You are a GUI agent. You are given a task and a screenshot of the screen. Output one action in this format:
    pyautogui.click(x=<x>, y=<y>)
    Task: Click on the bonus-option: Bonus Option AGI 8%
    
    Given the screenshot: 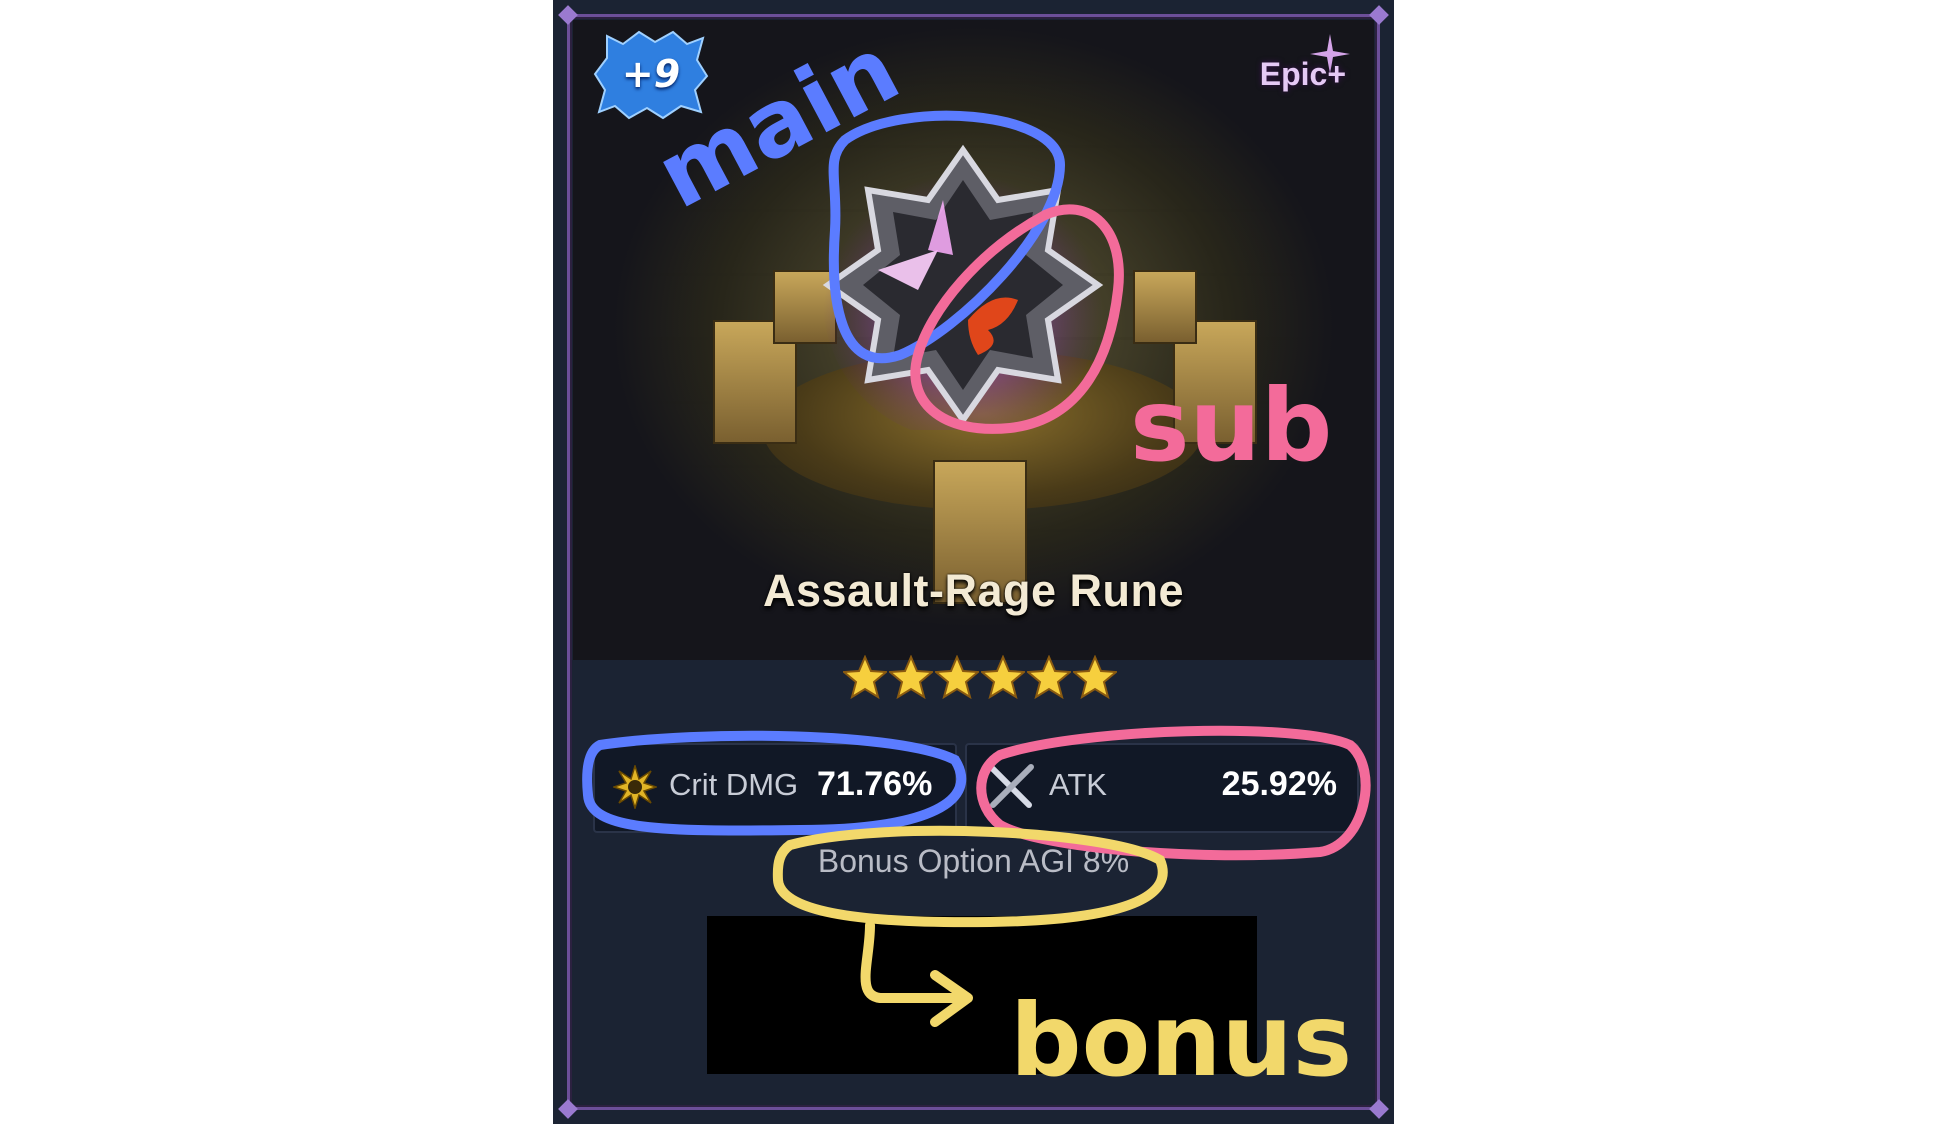 What is the action you would take?
    pyautogui.click(x=973, y=861)
    